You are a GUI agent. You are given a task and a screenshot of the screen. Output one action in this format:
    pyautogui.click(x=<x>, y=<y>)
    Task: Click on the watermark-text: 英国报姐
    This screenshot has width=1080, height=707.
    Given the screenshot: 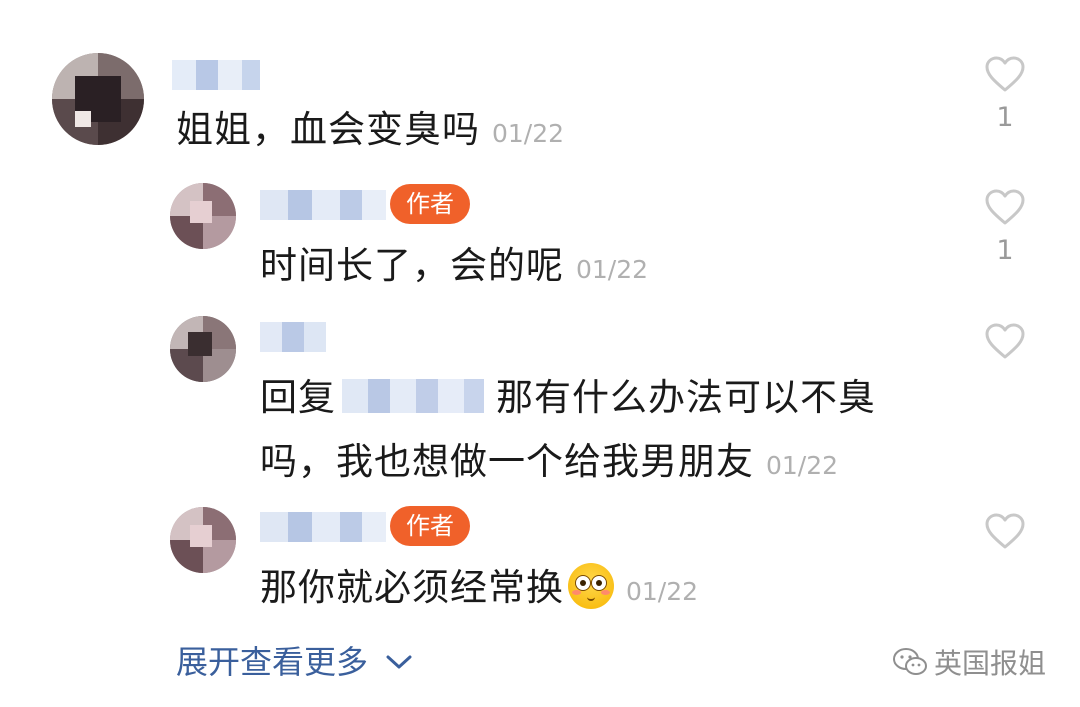 What is the action you would take?
    pyautogui.click(x=989, y=663)
    